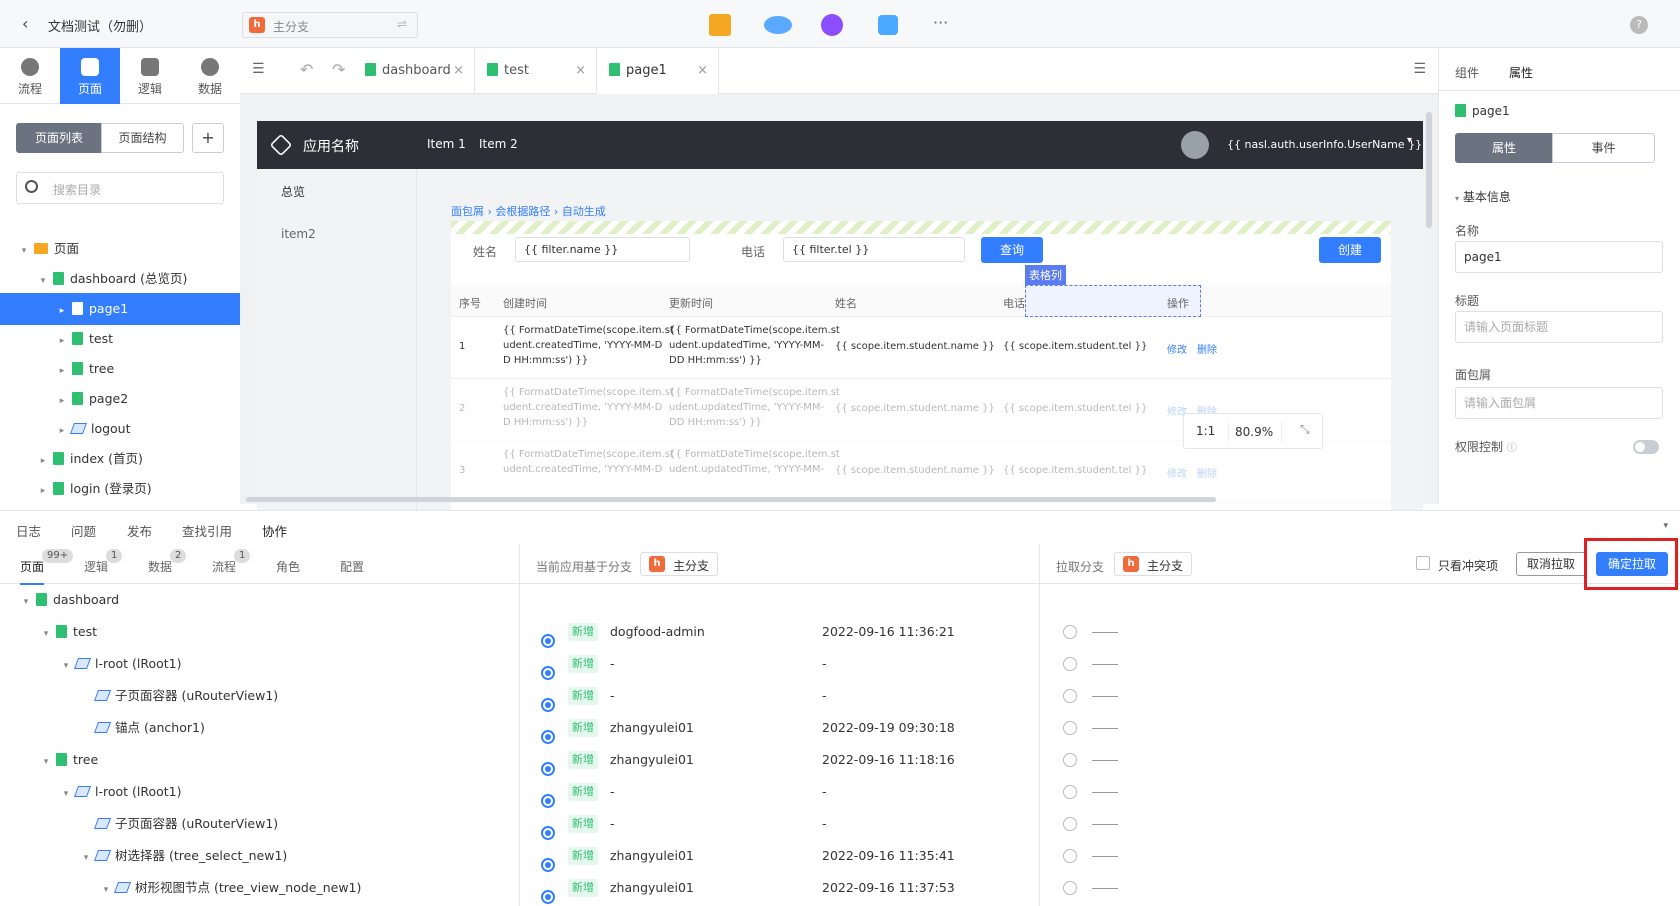 The height and width of the screenshot is (906, 1680). Describe the element at coordinates (1551, 564) in the screenshot. I see `cancel-pull-button: 取消拉取` at that location.